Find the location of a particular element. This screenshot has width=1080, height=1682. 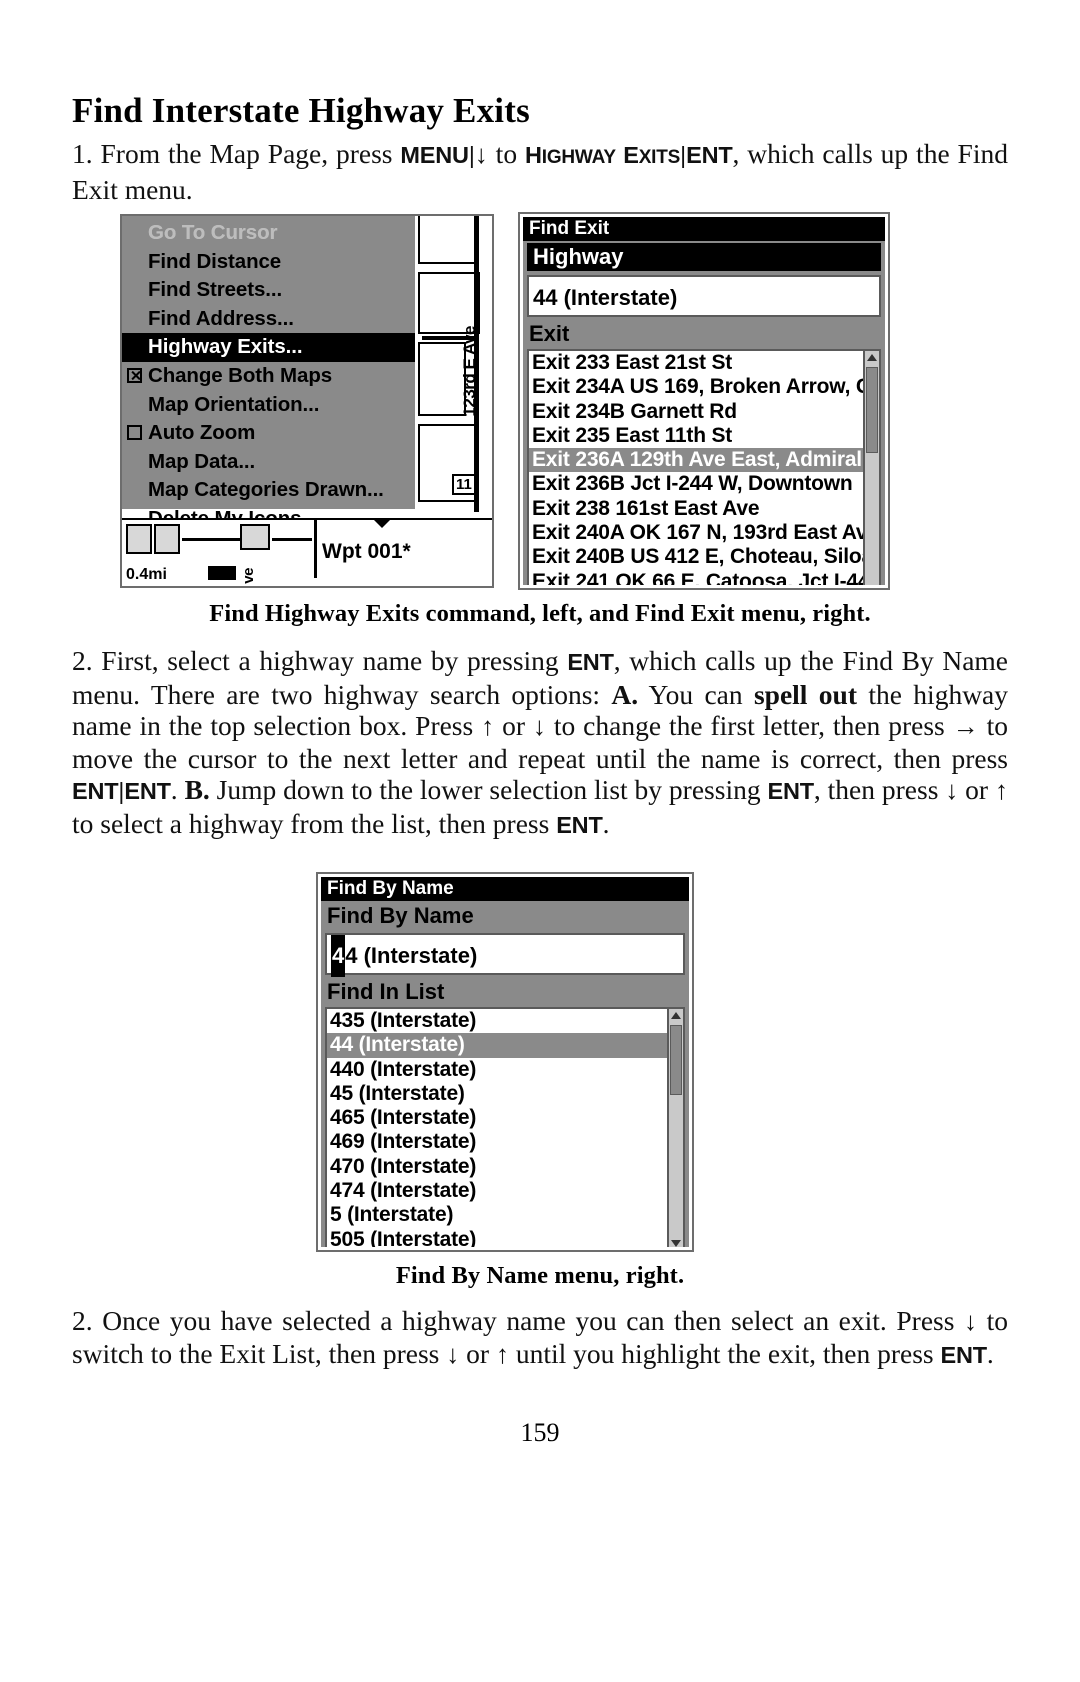

arrow-down-icon-2: ↓ is located at coordinates (539, 726).